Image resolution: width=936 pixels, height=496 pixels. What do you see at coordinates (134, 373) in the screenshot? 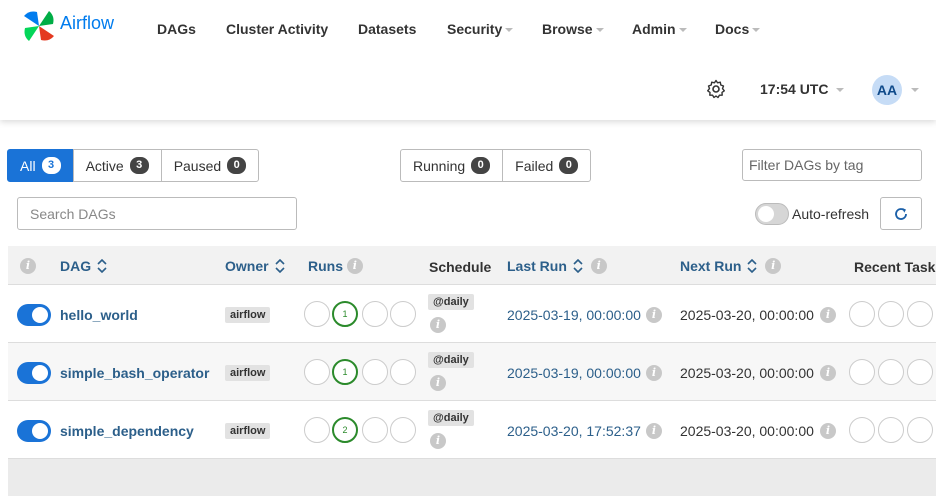
I see `dag-link: simple_bash_operator` at bounding box center [134, 373].